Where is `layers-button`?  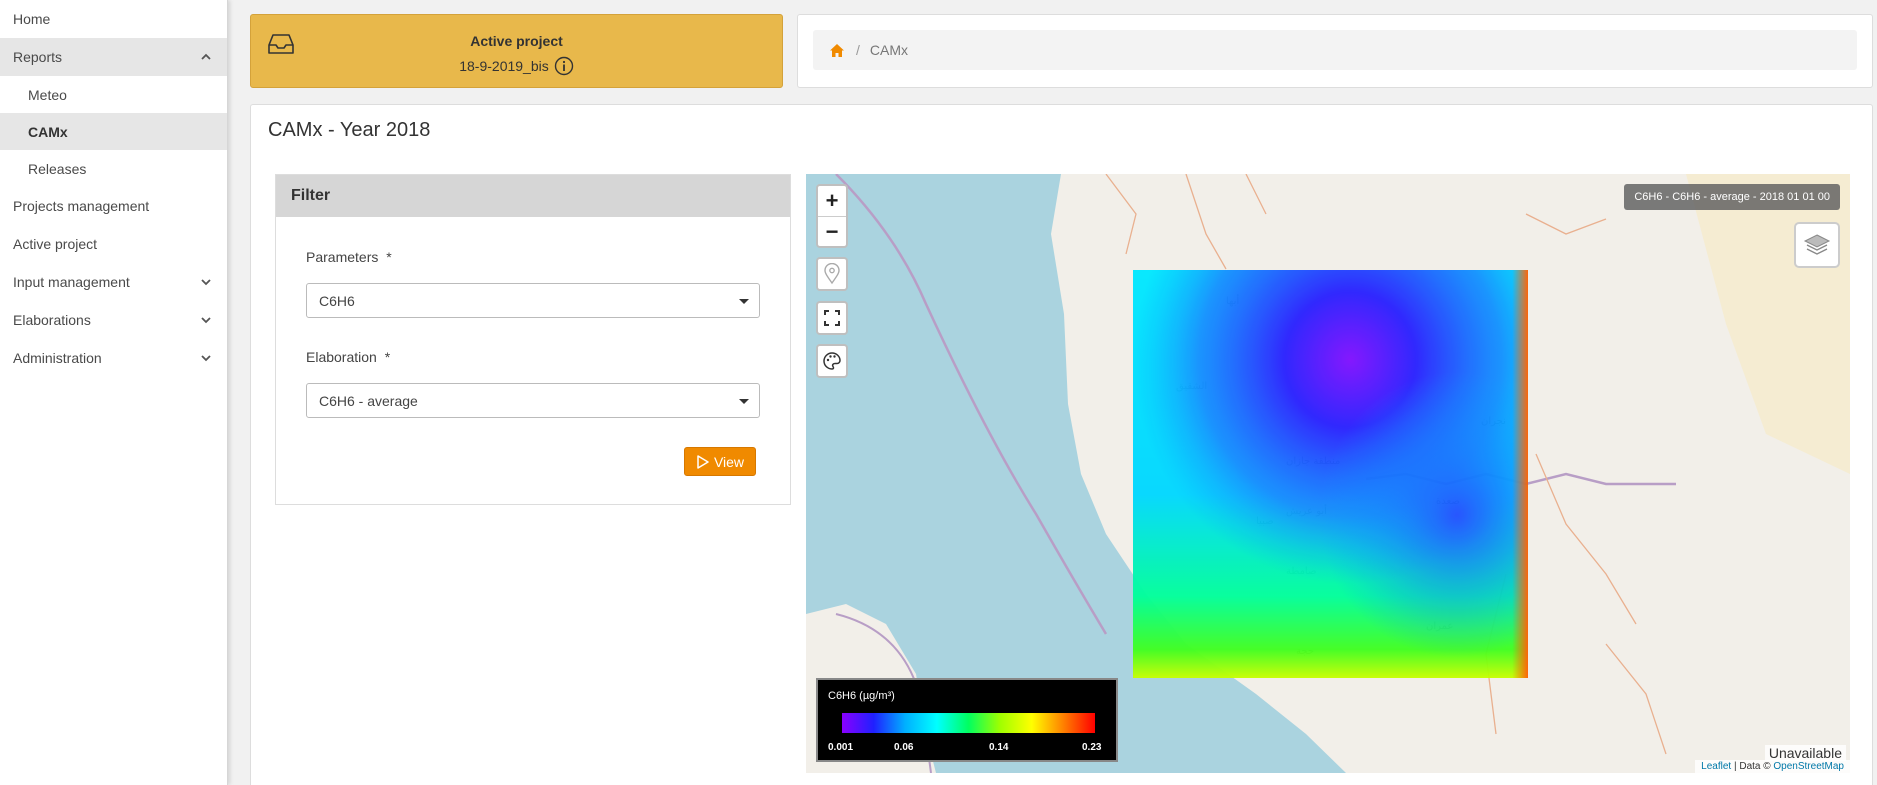
layers-button is located at coordinates (1817, 245).